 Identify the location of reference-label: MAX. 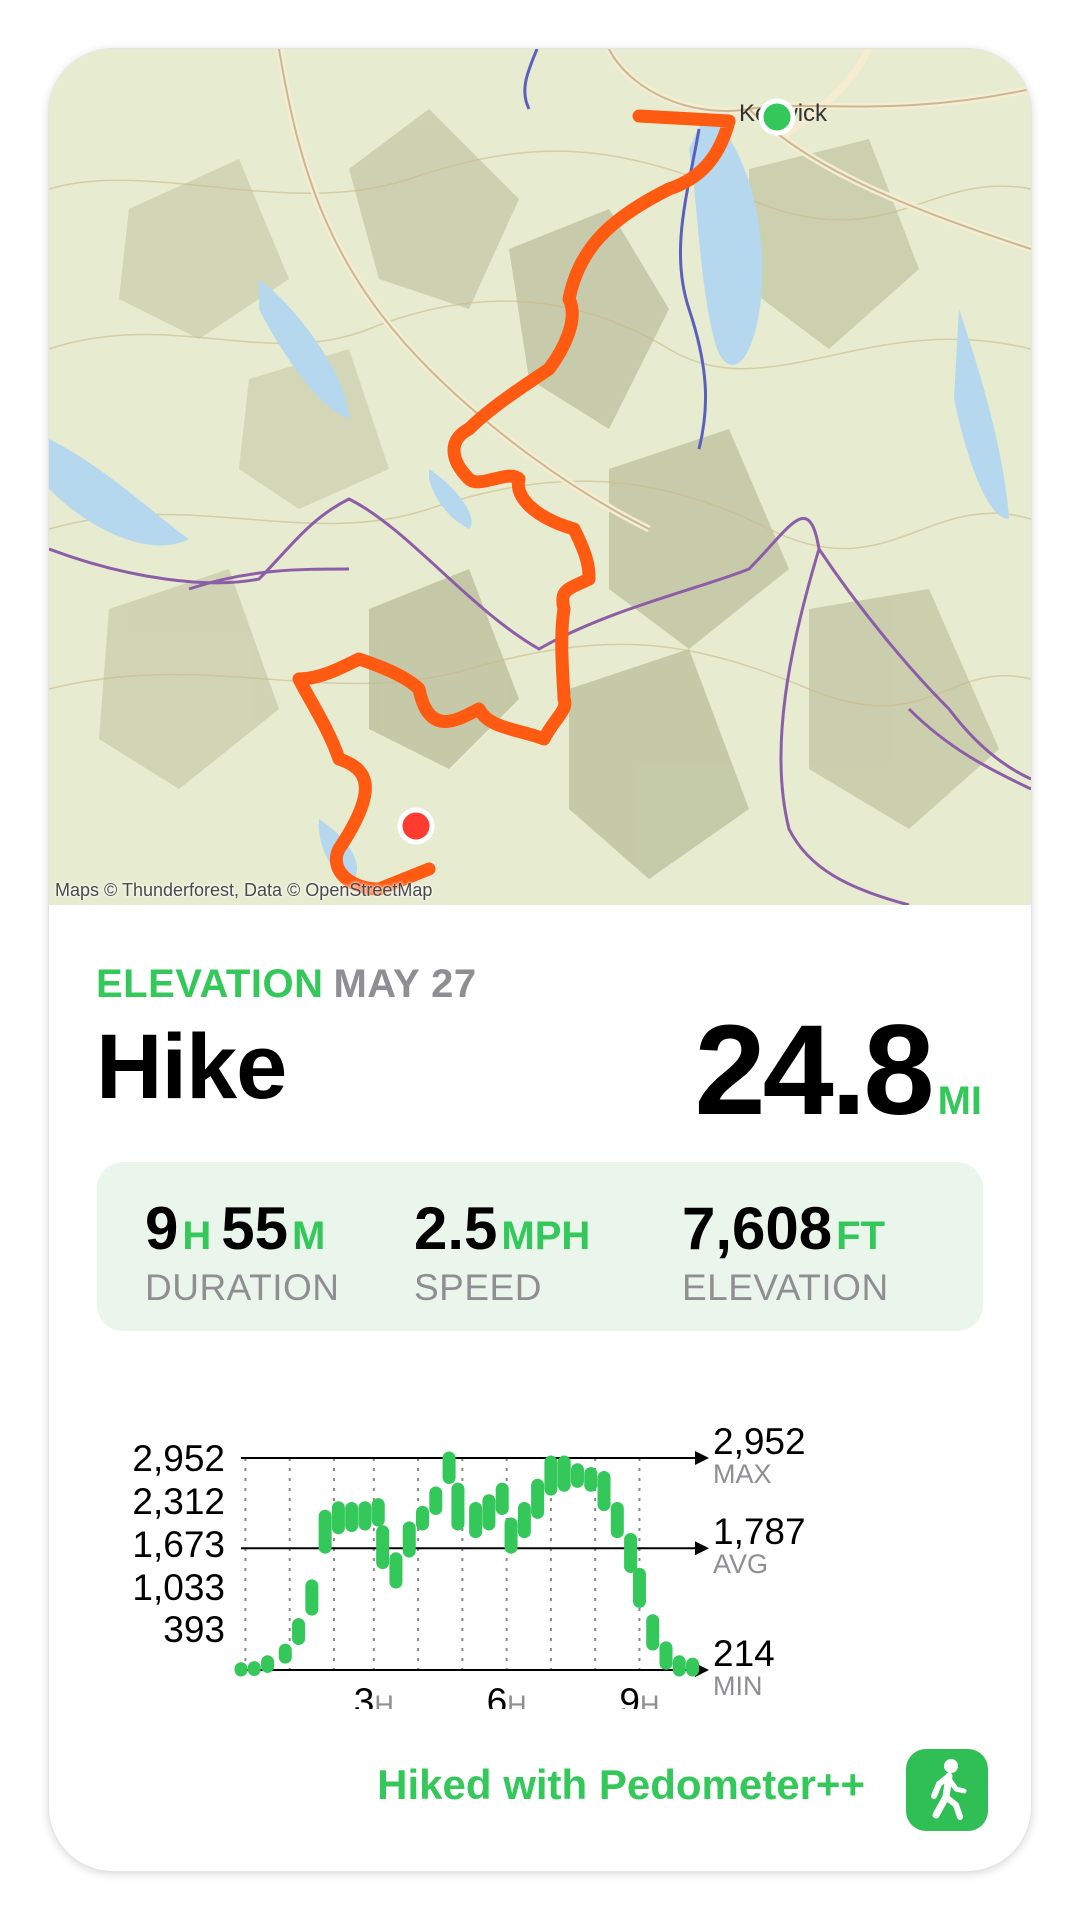
(742, 1474).